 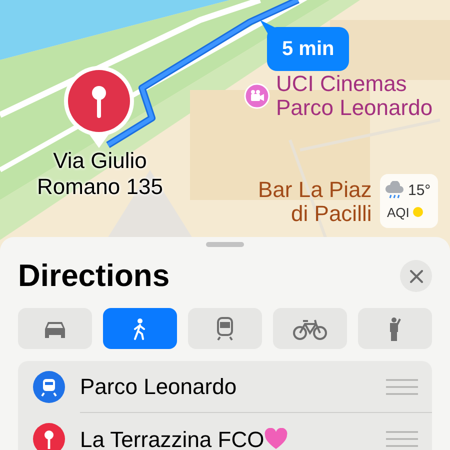 I want to click on person-hailing-icon, so click(x=395, y=328).